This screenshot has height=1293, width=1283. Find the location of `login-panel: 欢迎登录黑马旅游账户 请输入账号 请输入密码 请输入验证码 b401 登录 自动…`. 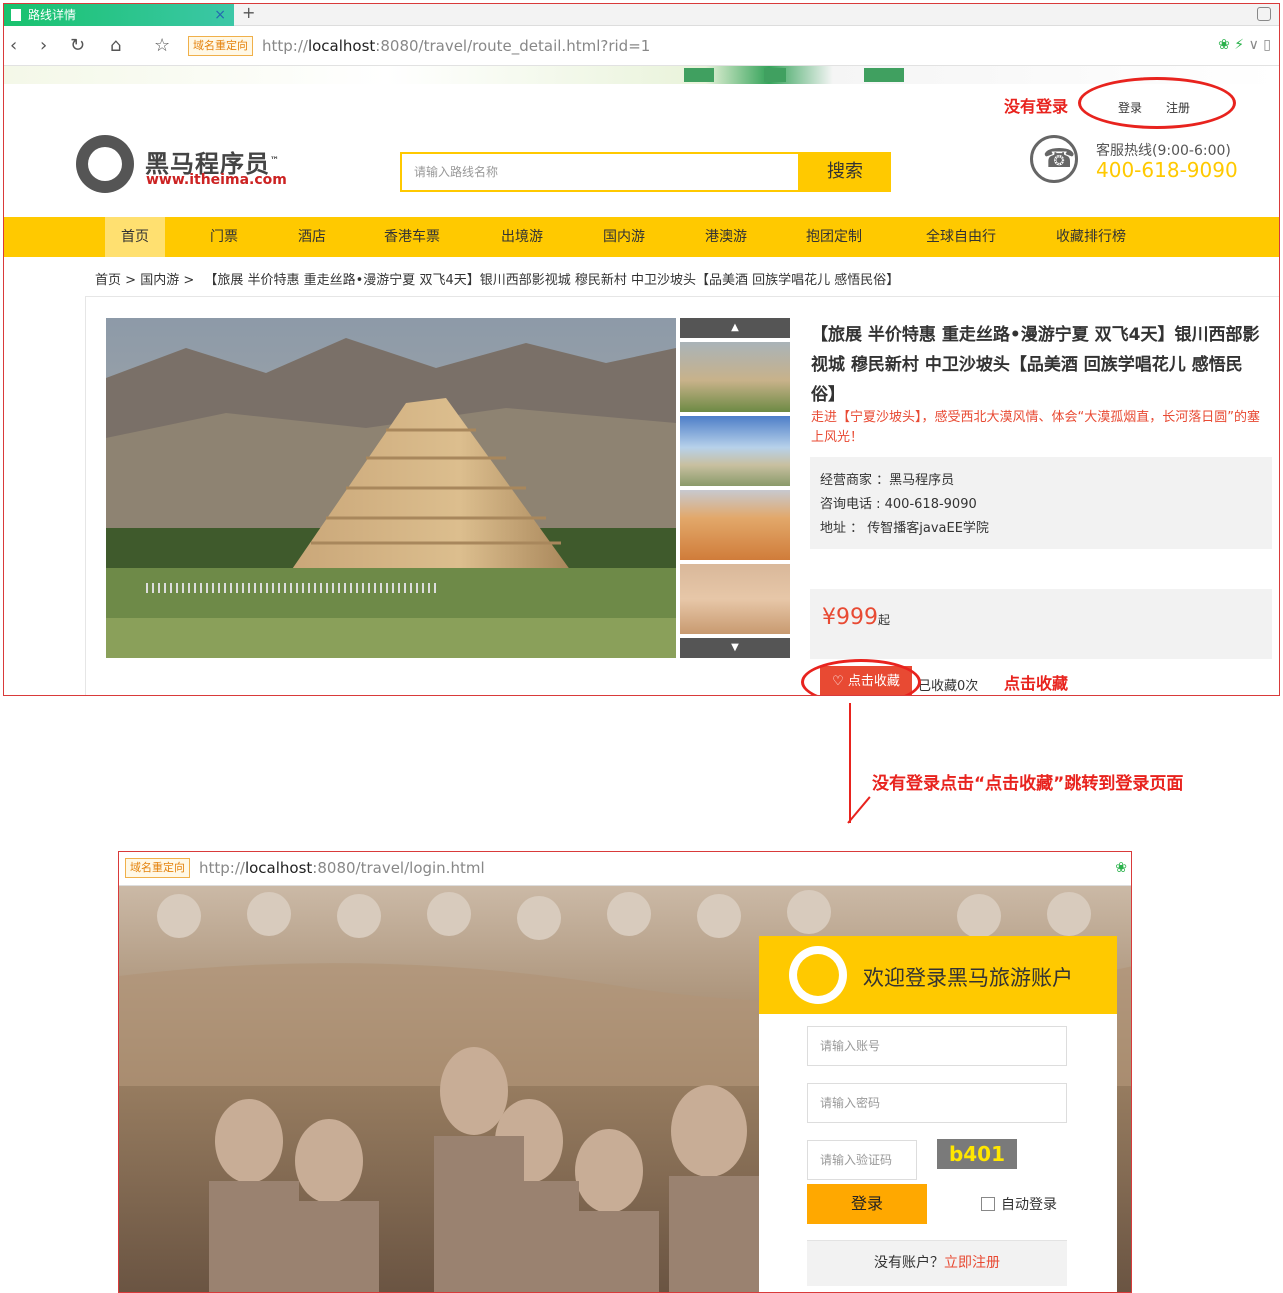

login-panel: 欢迎登录黑马旅游账户 请输入账号 请输入密码 请输入验证码 b401 登录 自动… is located at coordinates (938, 1114).